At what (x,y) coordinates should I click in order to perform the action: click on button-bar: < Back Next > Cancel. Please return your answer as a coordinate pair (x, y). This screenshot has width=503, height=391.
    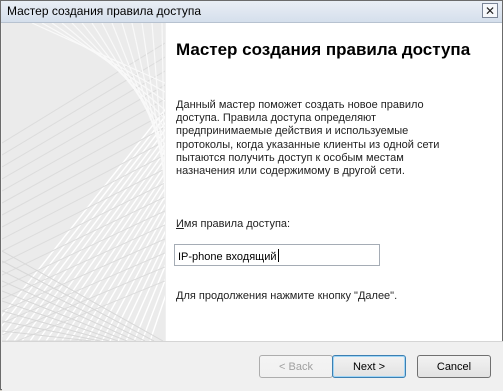
    Looking at the image, I should click on (252, 366).